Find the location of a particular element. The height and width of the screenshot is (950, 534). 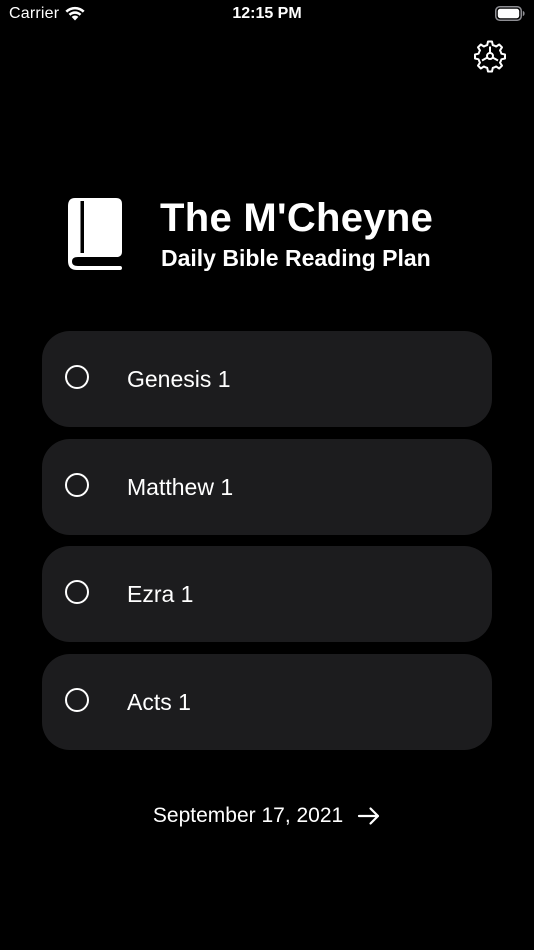

reading-item-acts: Acts 1 is located at coordinates (267, 701).